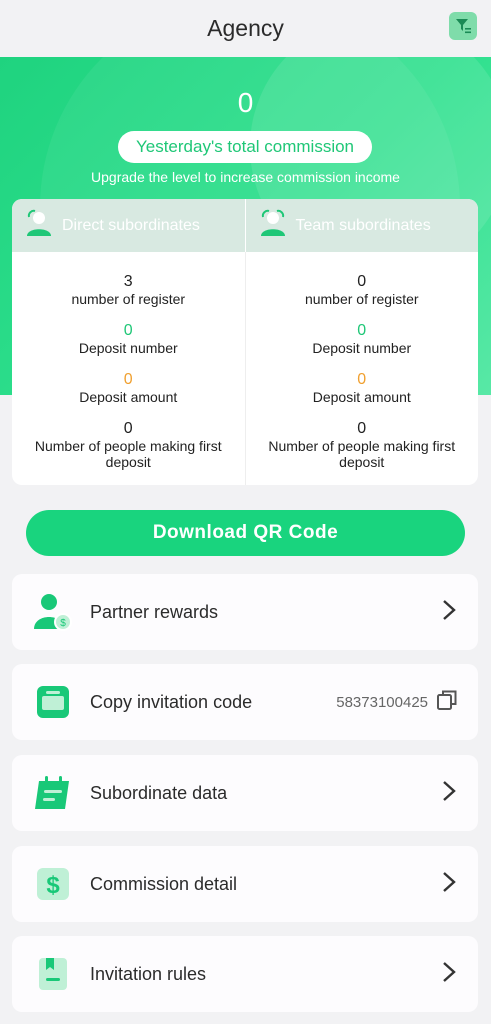 The image size is (491, 1024). Describe the element at coordinates (148, 973) in the screenshot. I see `invitation-rules-label: Invitation rules` at that location.